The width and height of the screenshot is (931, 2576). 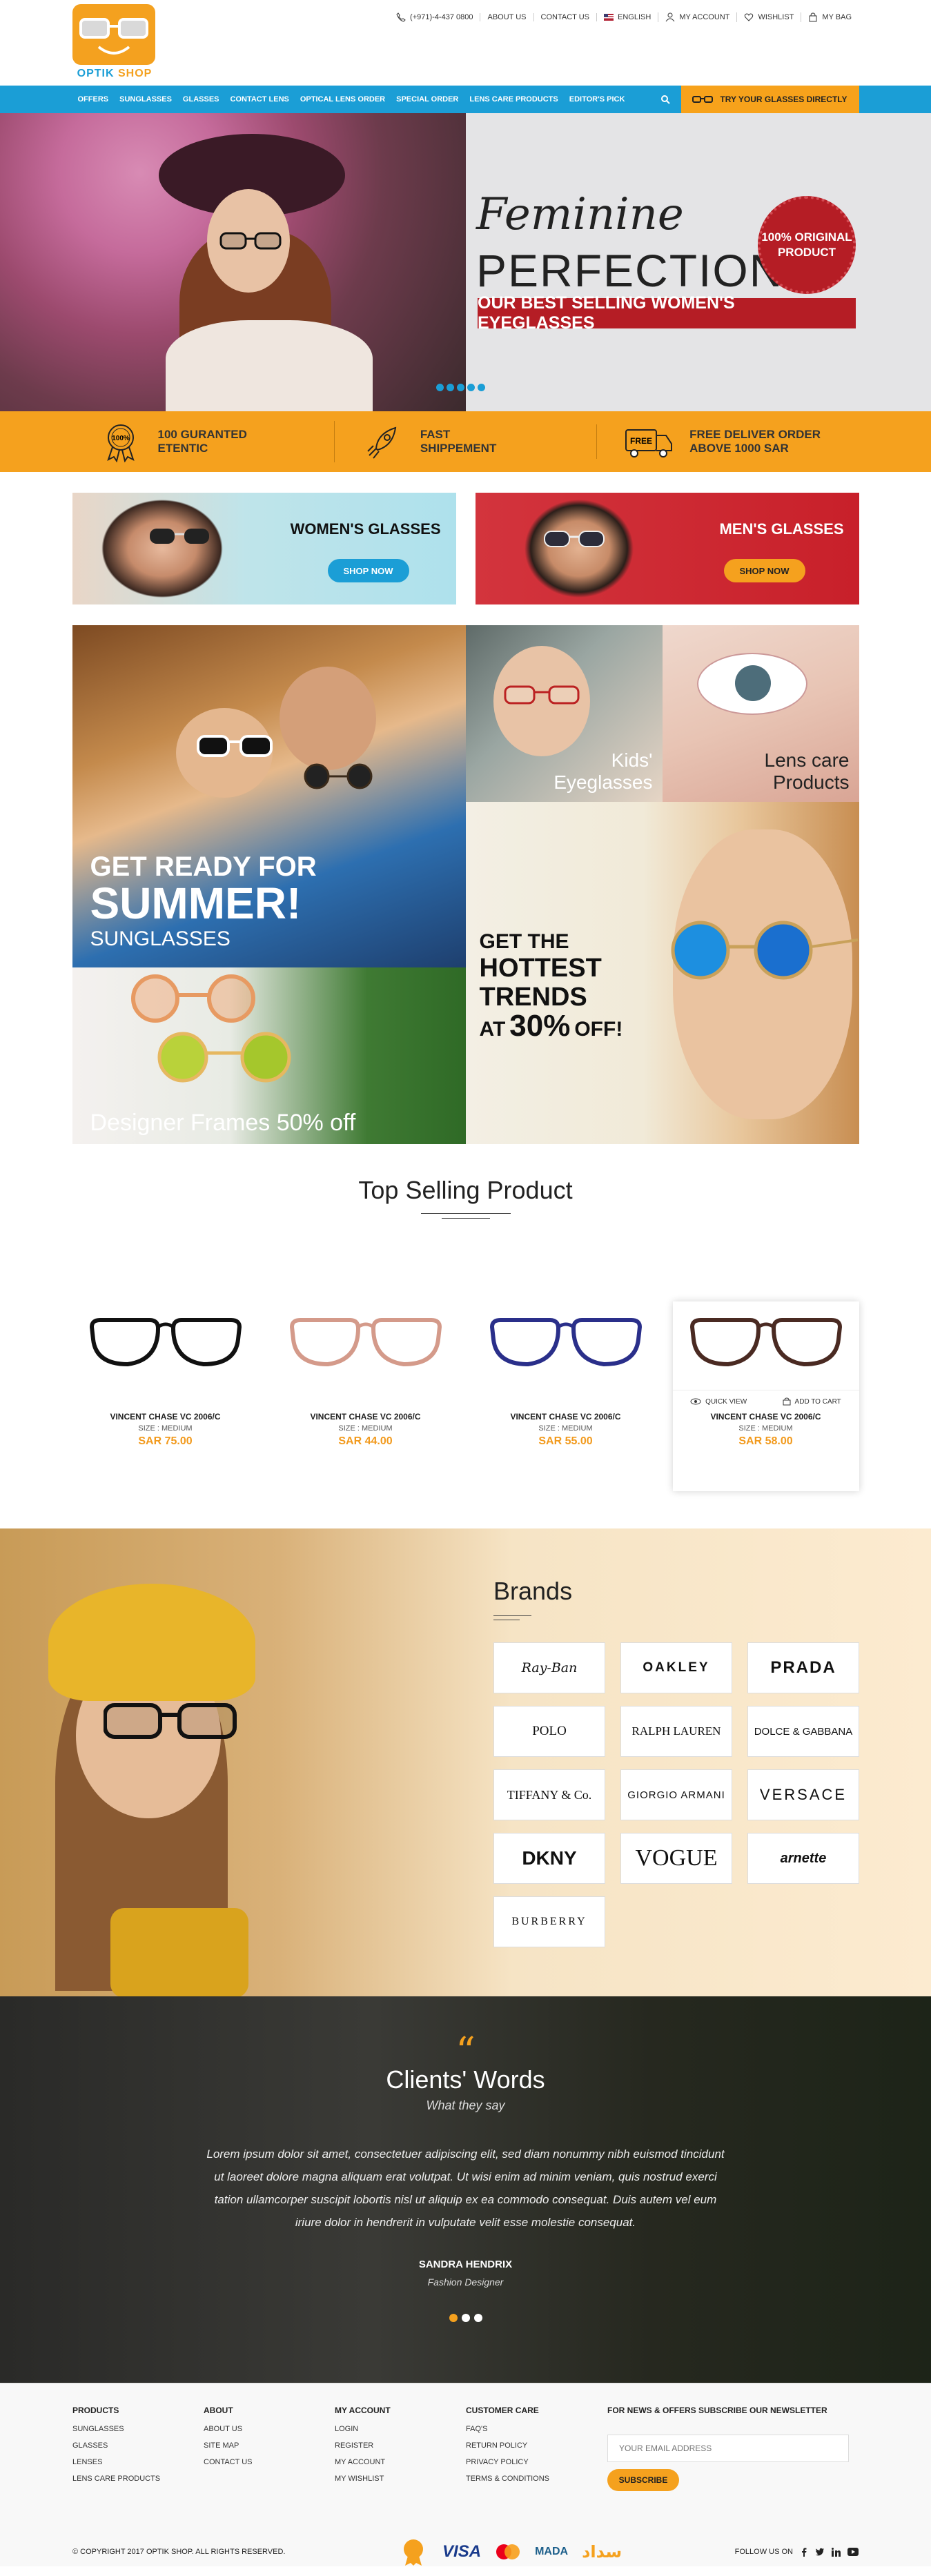 What do you see at coordinates (400, 2429) in the screenshot?
I see `footer-link: LOGIN` at bounding box center [400, 2429].